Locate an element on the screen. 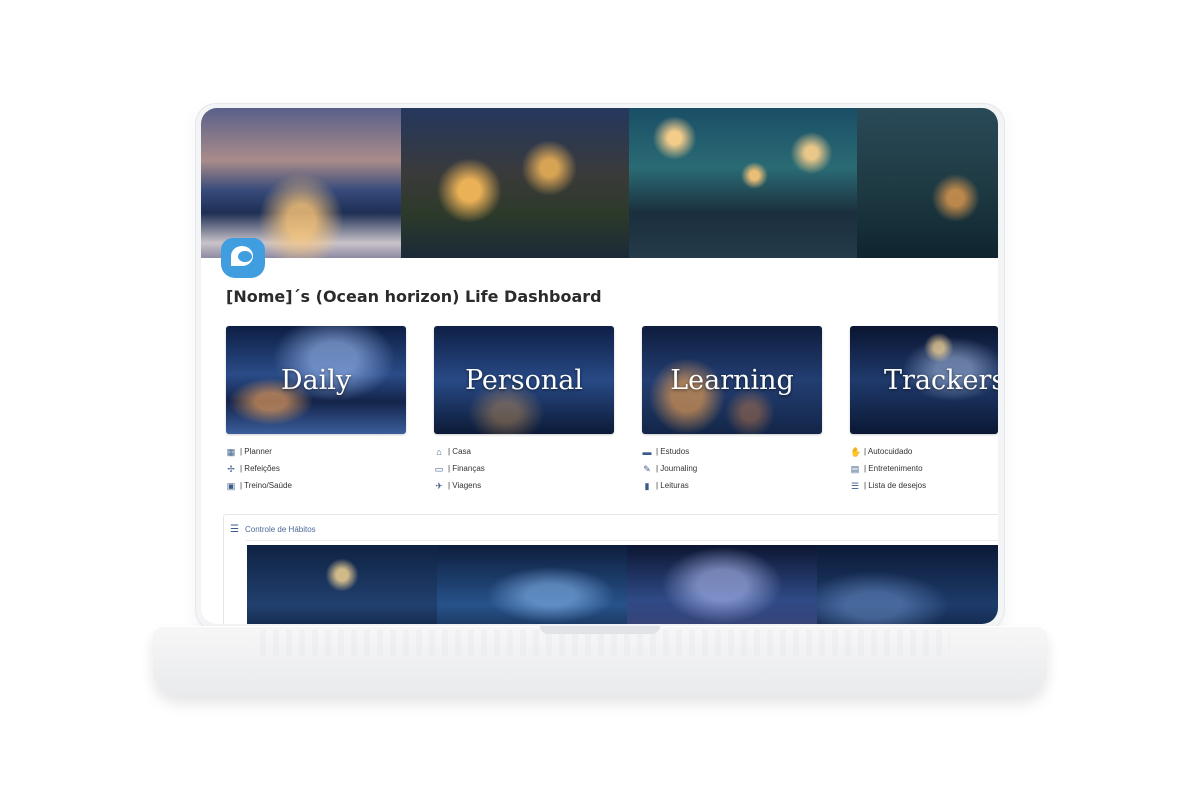  card-image-trackers: Trackers is located at coordinates (924, 380).